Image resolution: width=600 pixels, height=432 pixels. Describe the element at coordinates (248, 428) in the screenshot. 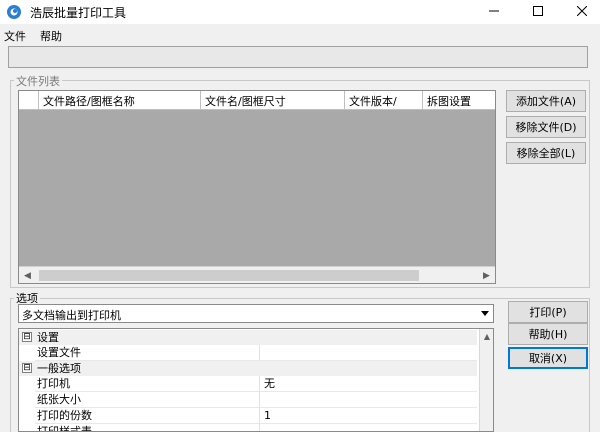

I see `property-row-plot-style: 打印样式表` at that location.